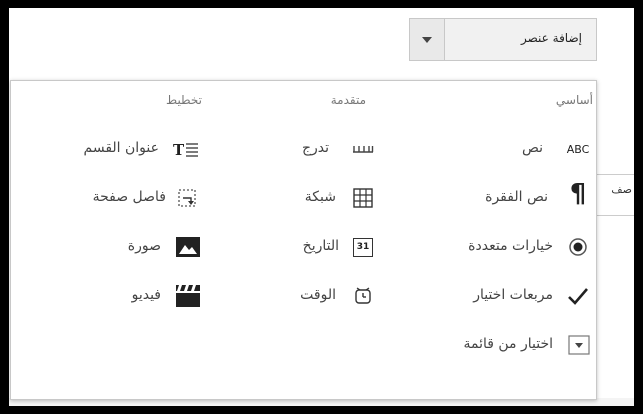 The image size is (643, 414). I want to click on menu-item-label: نص الفقرة, so click(516, 197).